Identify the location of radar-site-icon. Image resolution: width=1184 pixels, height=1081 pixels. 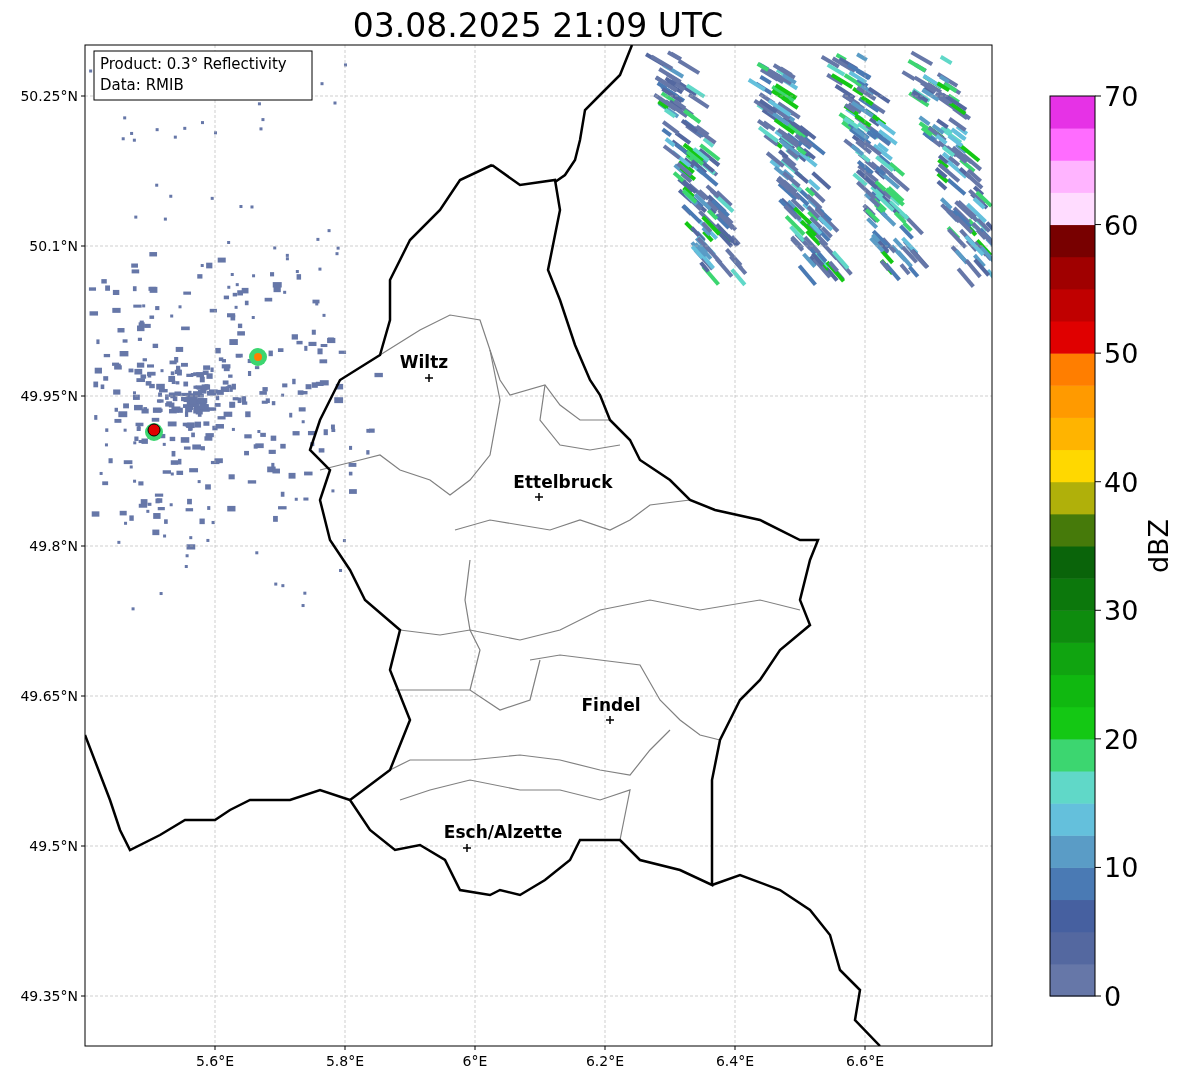
(154, 432).